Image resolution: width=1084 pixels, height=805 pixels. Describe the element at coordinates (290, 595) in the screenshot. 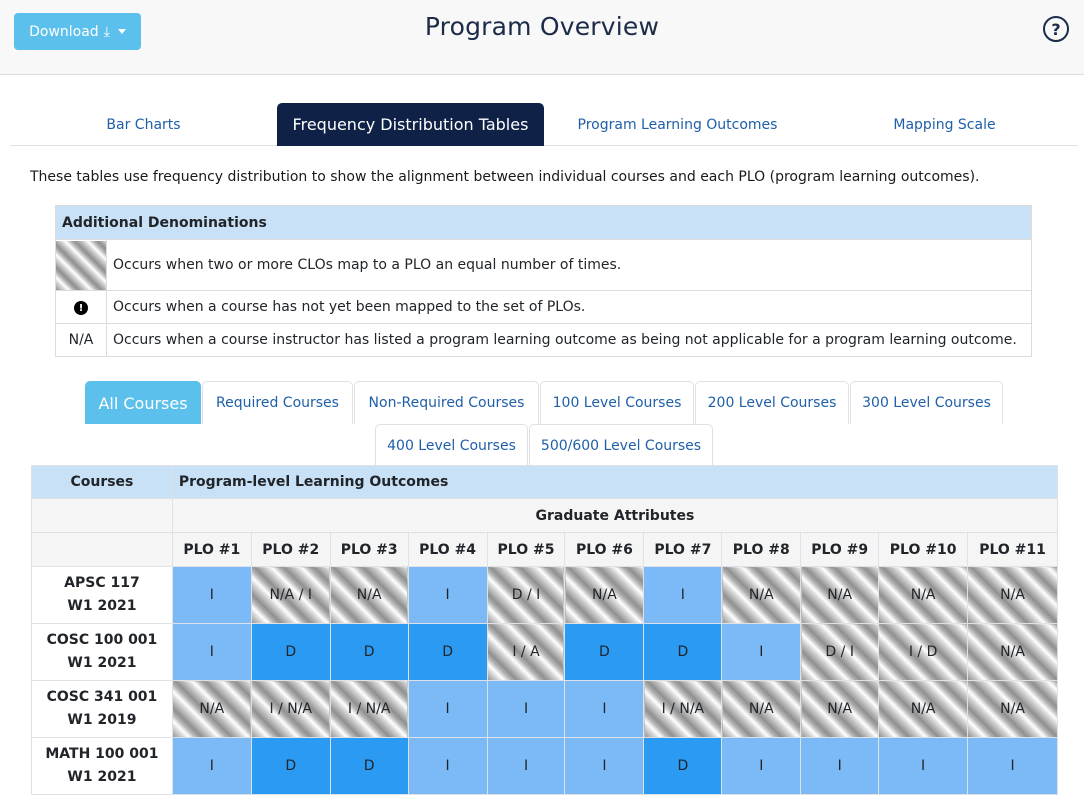

I see `mapping-cell: N/A / I` at that location.